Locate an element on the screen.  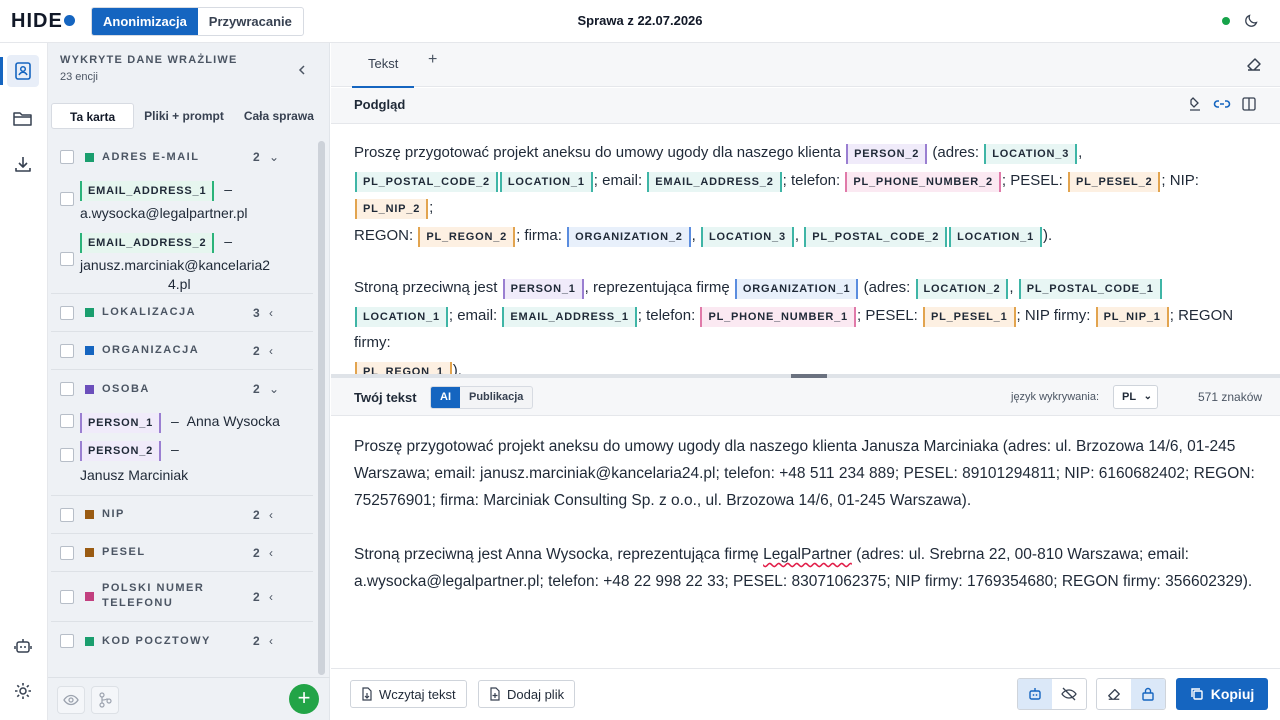
scope-tabs: Ta karta Pliki + prompt Cała sprawa is located at coordinates (187, 116).